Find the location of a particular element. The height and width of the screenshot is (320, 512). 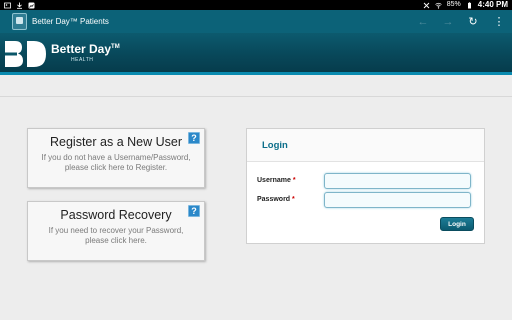

content-divider is located at coordinates (256, 96).